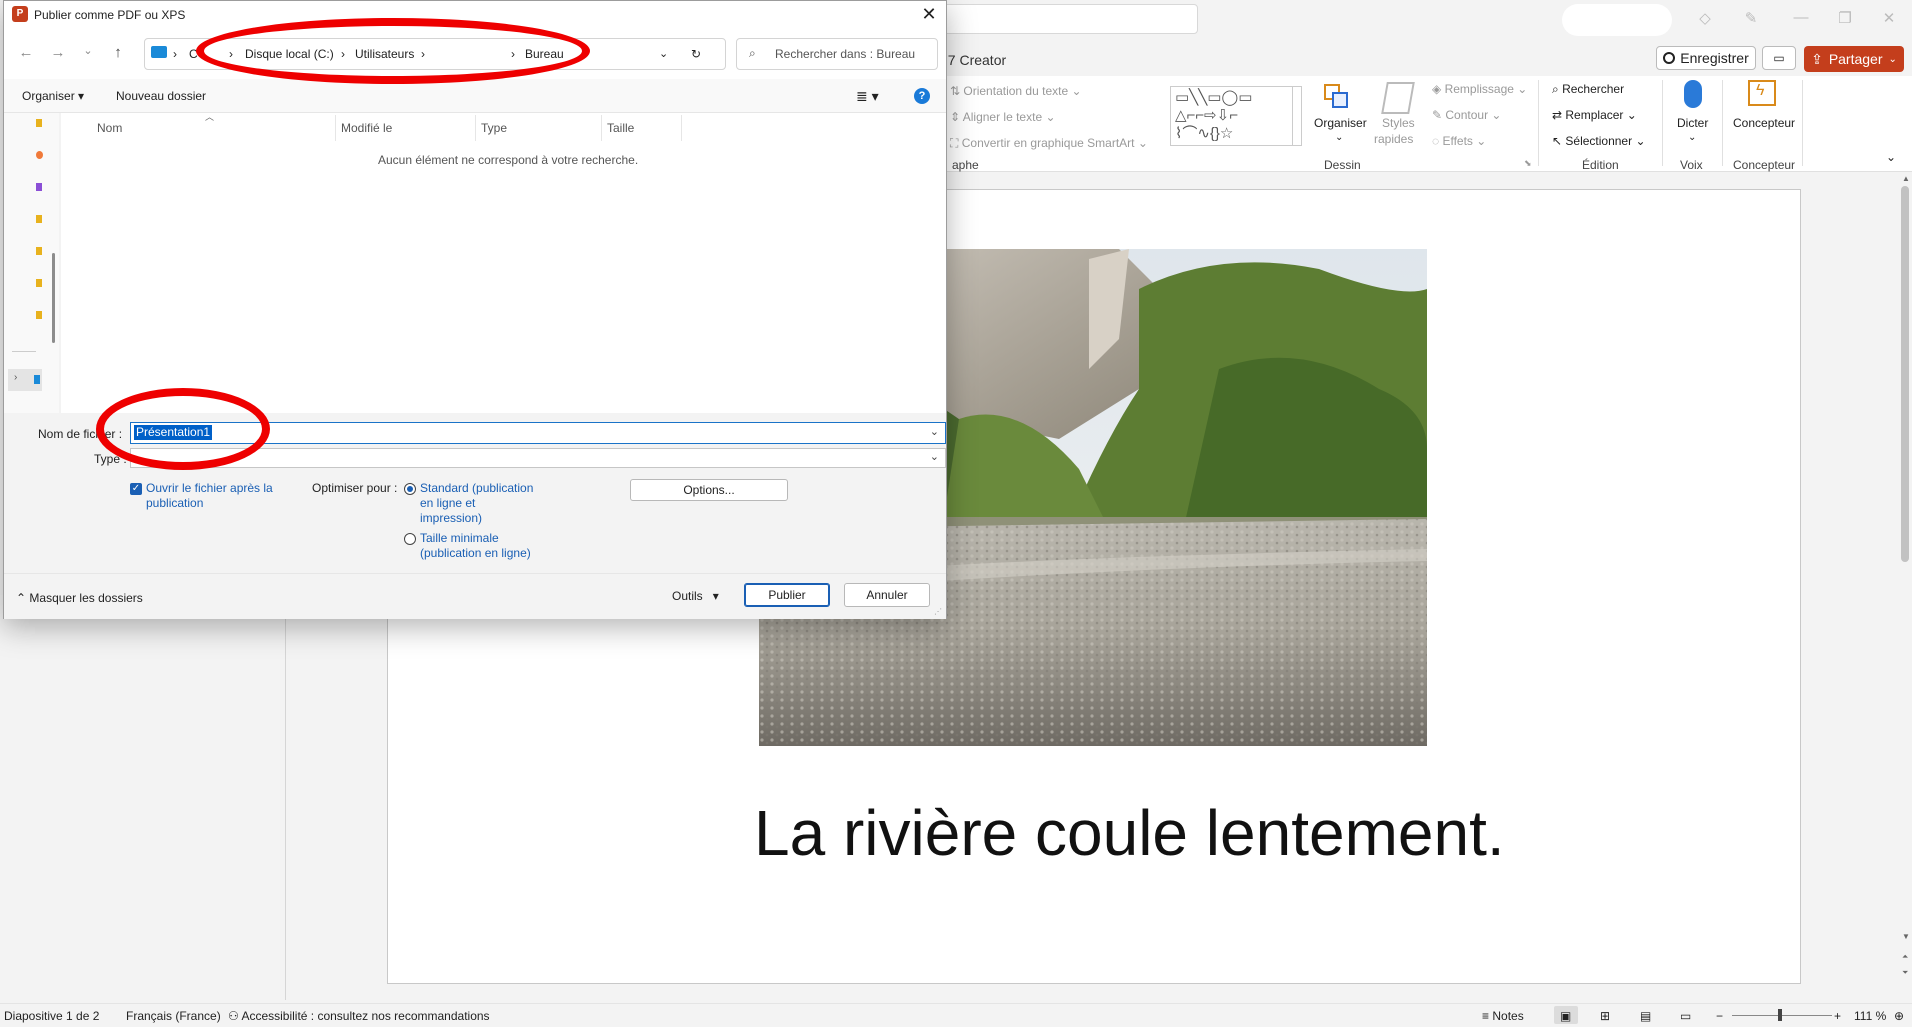  Describe the element at coordinates (1528, 163) in the screenshot. I see `dialog-launcher-icon: ⬊` at that location.